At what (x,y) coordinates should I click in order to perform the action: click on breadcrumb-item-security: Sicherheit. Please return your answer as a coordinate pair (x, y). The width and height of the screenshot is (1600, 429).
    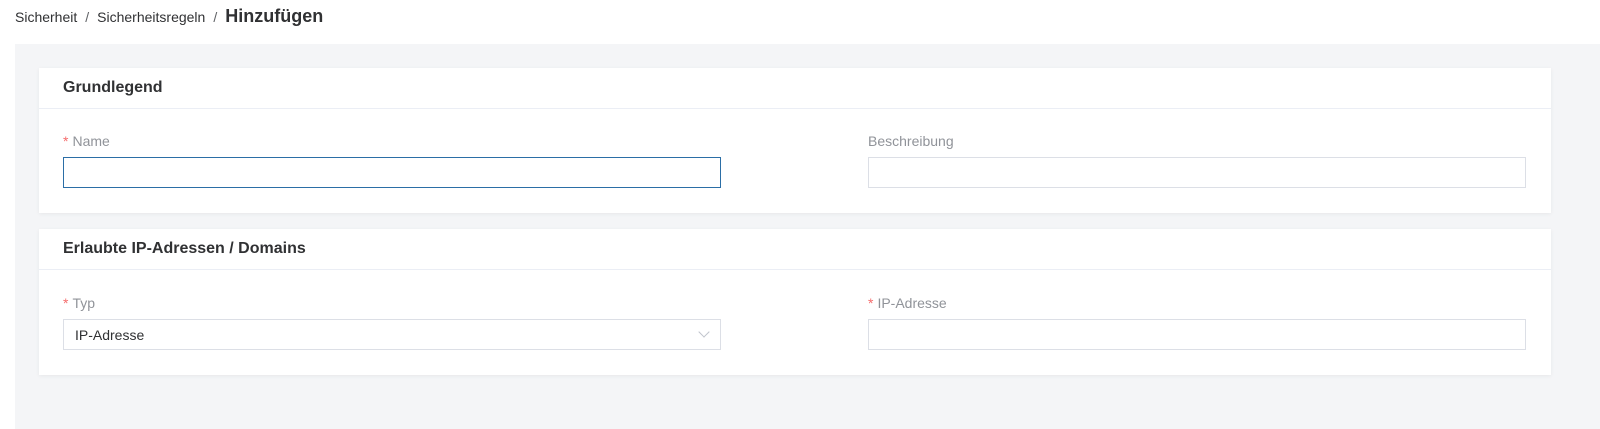
    Looking at the image, I should click on (46, 17).